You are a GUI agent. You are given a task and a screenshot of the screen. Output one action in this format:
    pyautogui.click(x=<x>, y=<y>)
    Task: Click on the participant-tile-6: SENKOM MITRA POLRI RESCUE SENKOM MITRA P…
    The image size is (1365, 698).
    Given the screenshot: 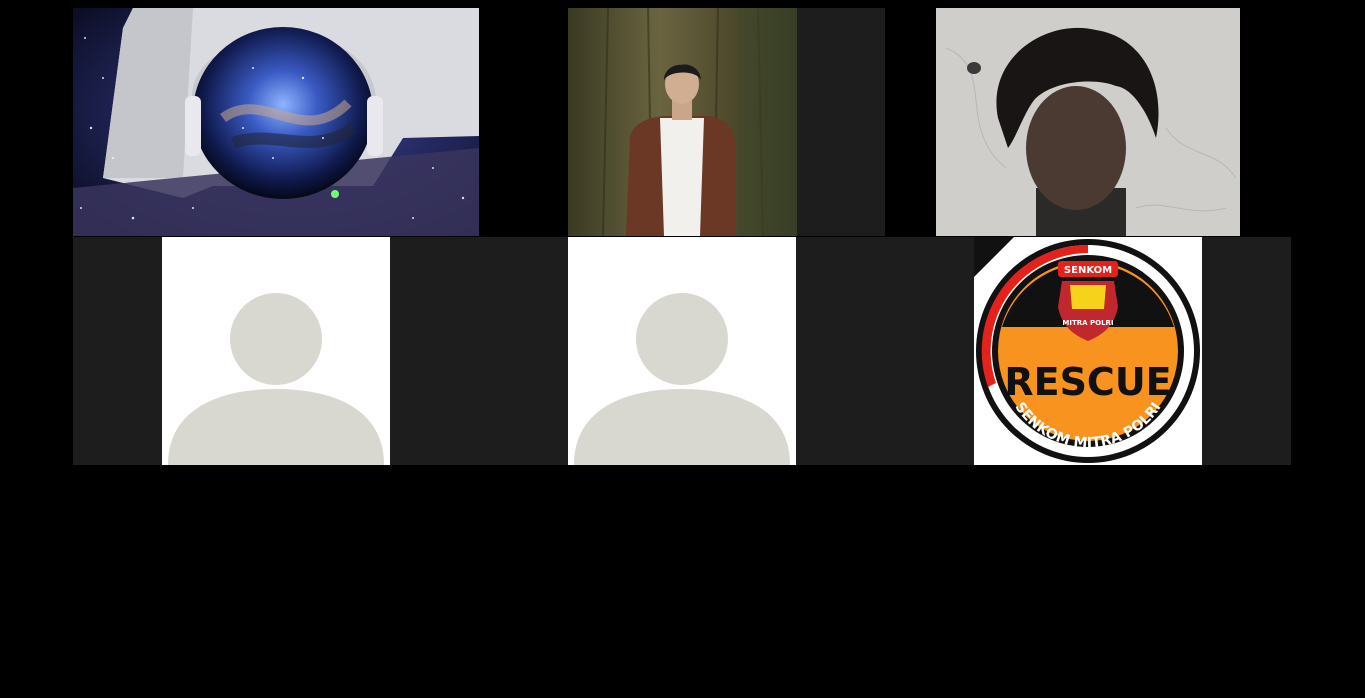 What is the action you would take?
    pyautogui.click(x=1088, y=351)
    